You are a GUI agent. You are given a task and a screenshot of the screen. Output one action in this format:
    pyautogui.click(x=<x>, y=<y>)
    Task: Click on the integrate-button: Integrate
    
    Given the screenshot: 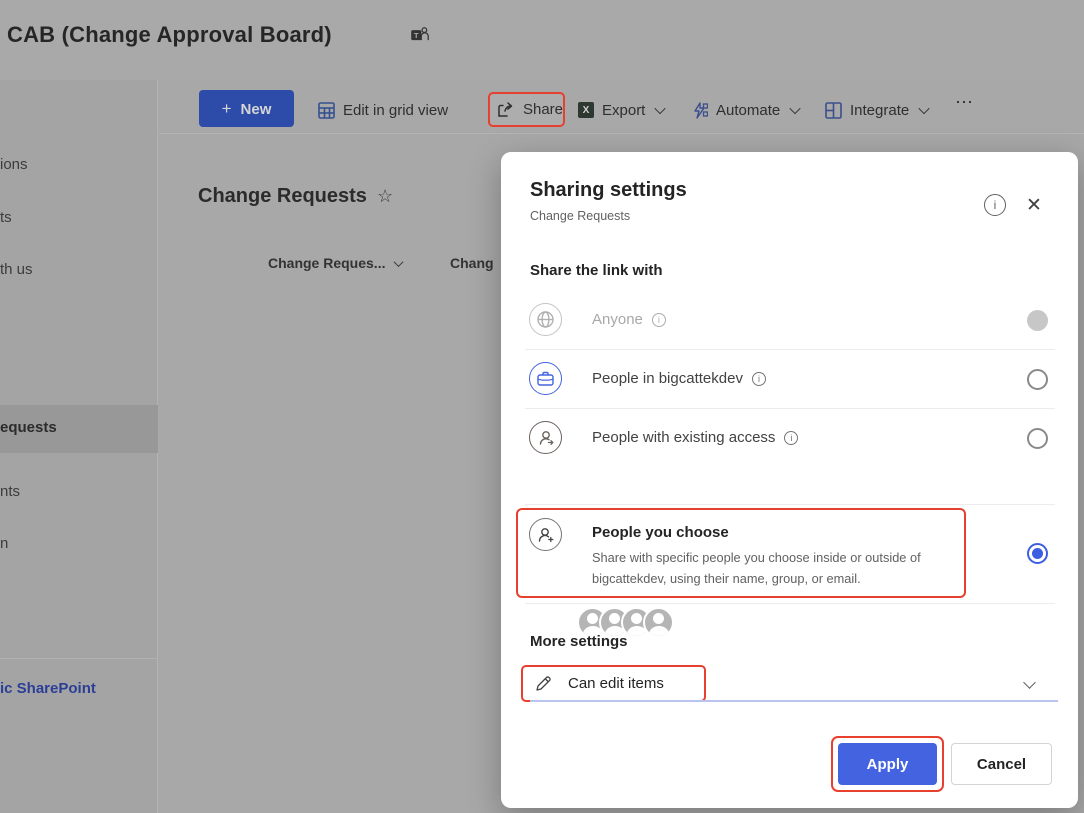 What is the action you would take?
    pyautogui.click(x=877, y=110)
    